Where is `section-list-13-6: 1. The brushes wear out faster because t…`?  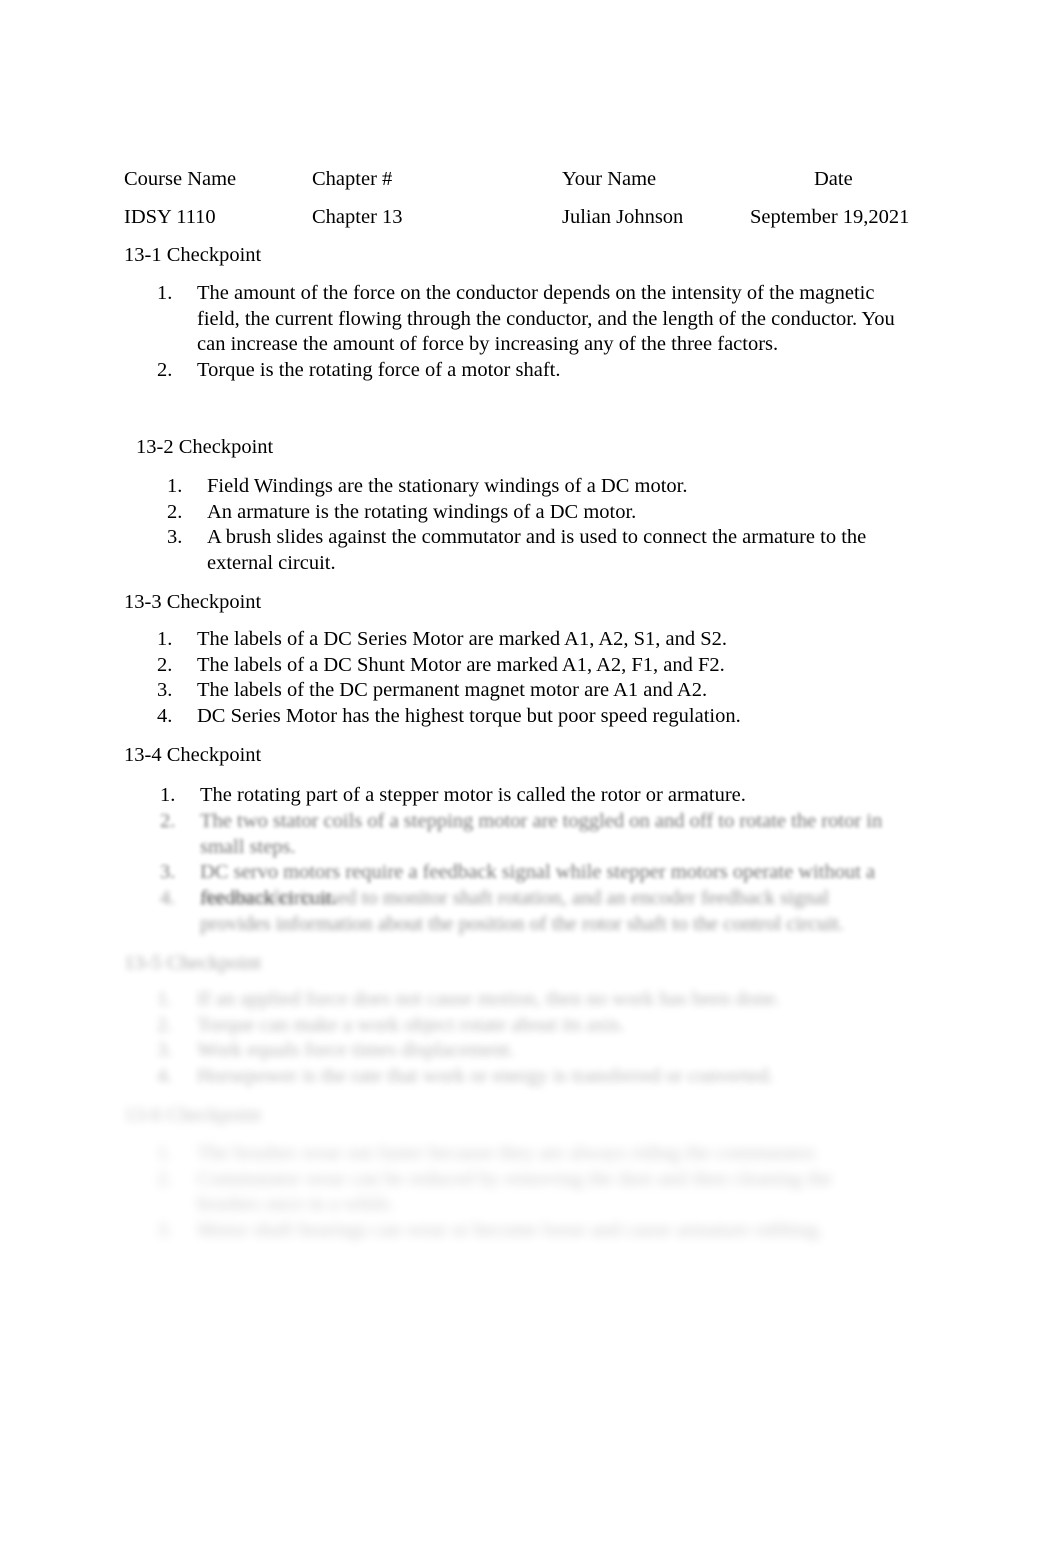 section-list-13-6: 1. The brushes wear out faster because t… is located at coordinates (527, 1192).